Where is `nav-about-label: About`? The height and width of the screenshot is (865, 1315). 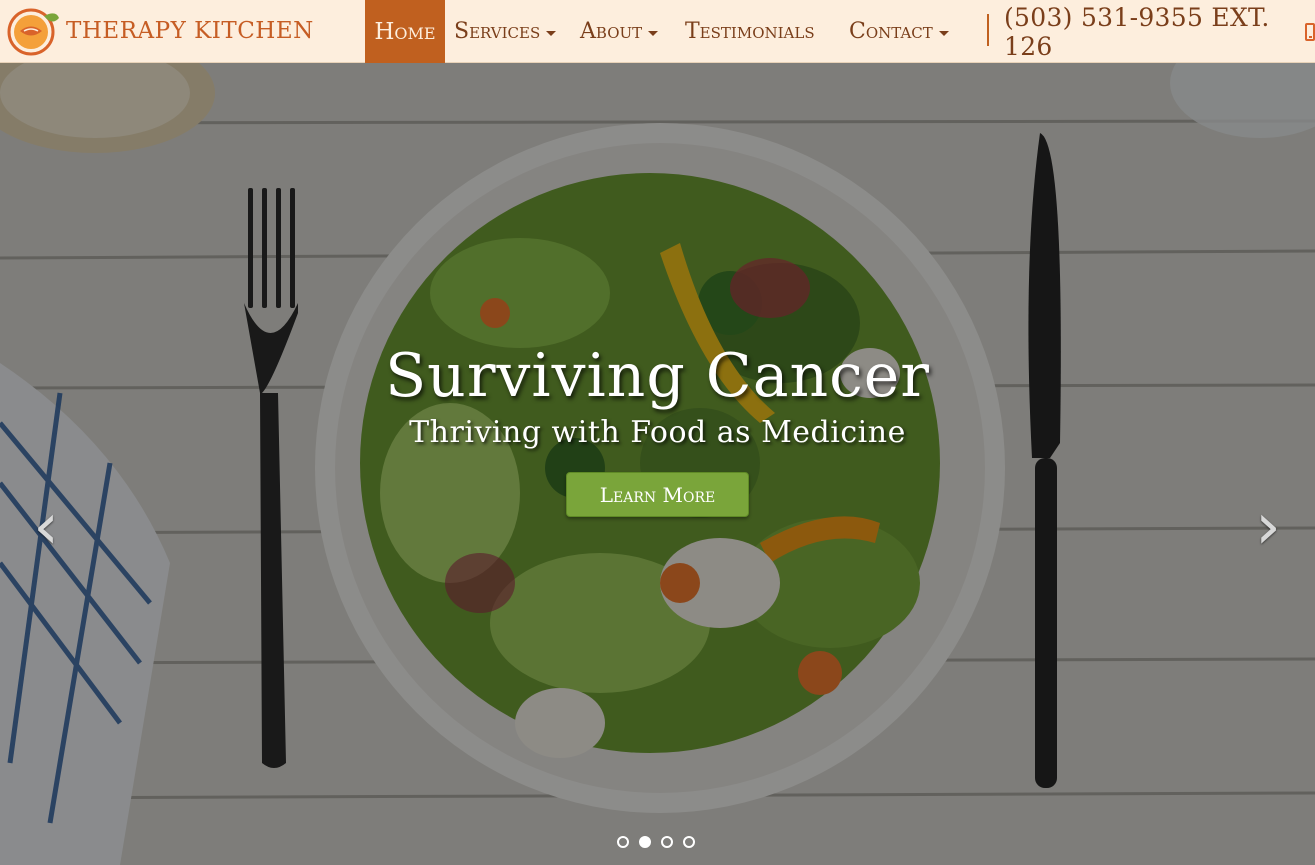 nav-about-label: About is located at coordinates (611, 31).